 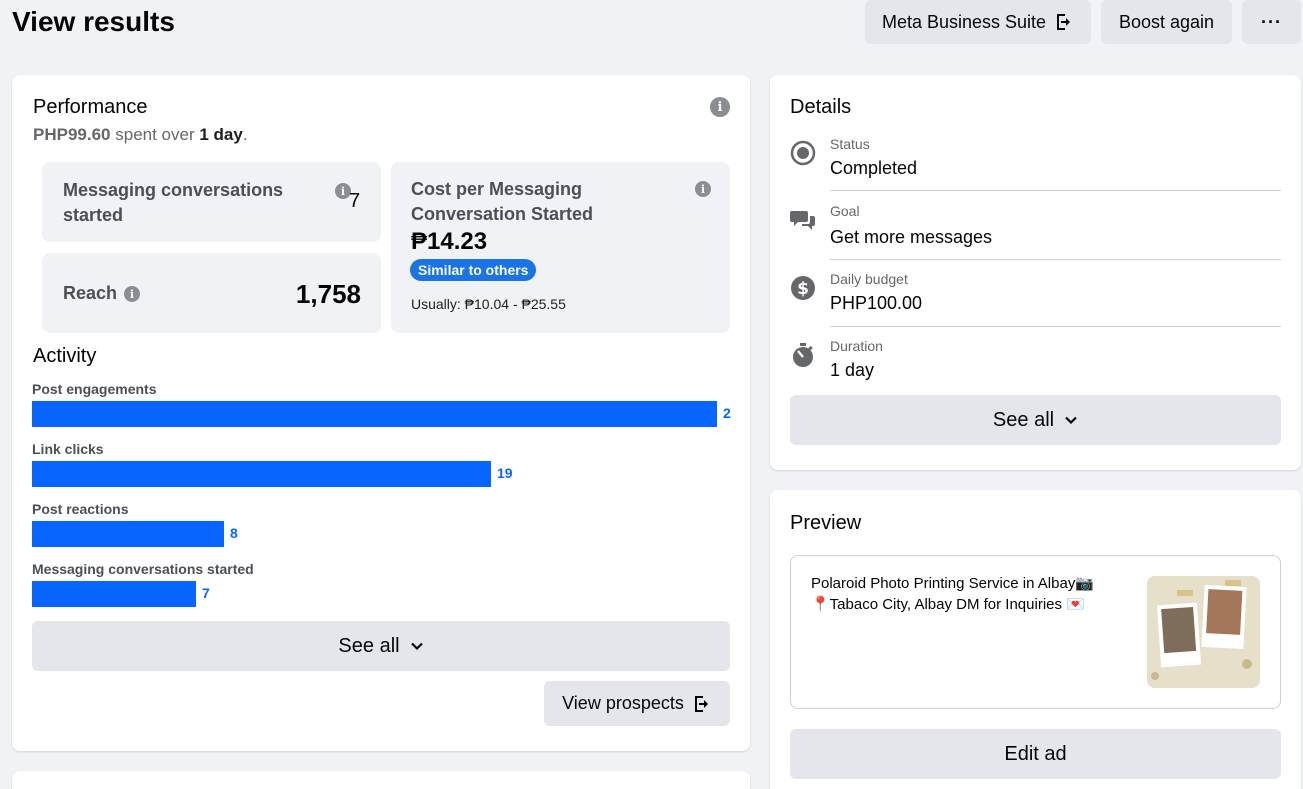 What do you see at coordinates (93, 21) in the screenshot?
I see `page-title: View results` at bounding box center [93, 21].